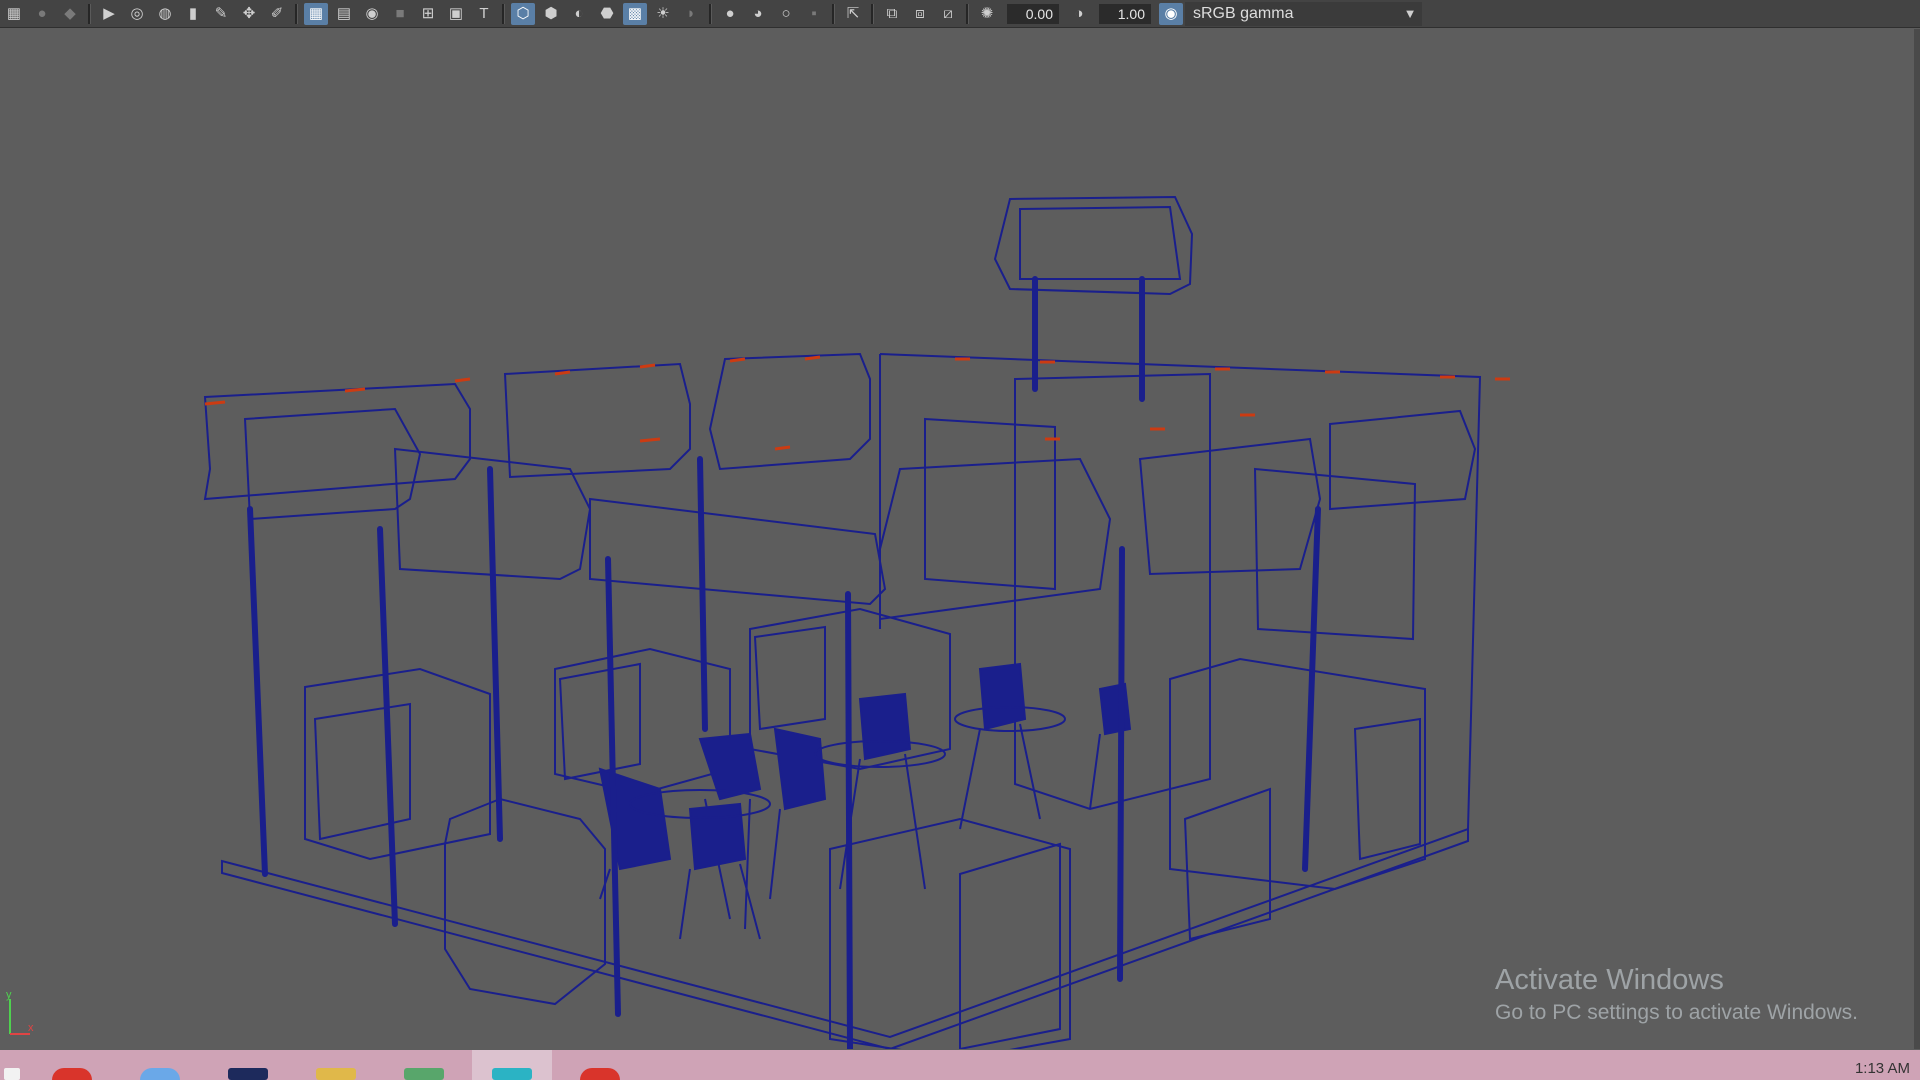  What do you see at coordinates (12, 1065) in the screenshot?
I see `start-button` at bounding box center [12, 1065].